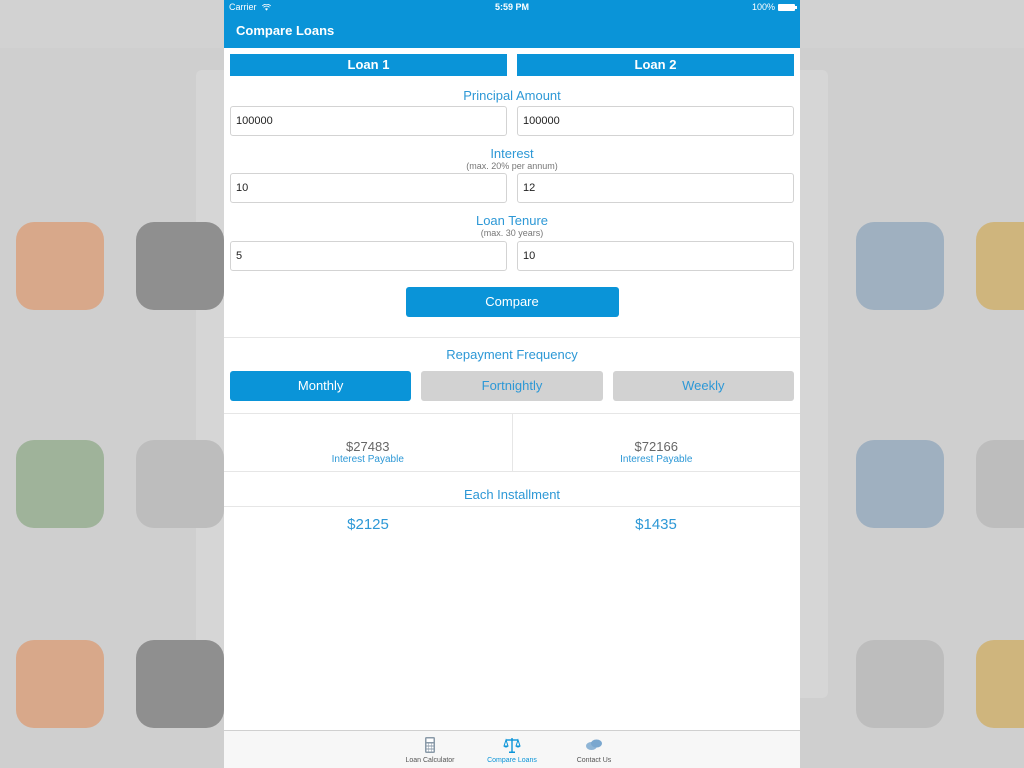 The image size is (1024, 768). Describe the element at coordinates (512, 337) in the screenshot. I see `divider` at that location.